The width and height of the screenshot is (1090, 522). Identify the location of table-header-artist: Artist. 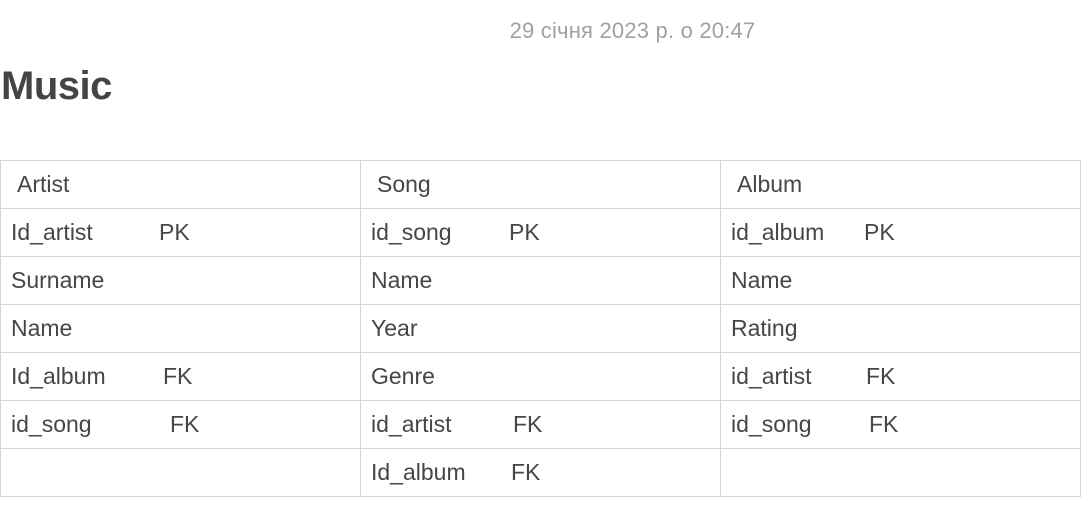
(180, 184).